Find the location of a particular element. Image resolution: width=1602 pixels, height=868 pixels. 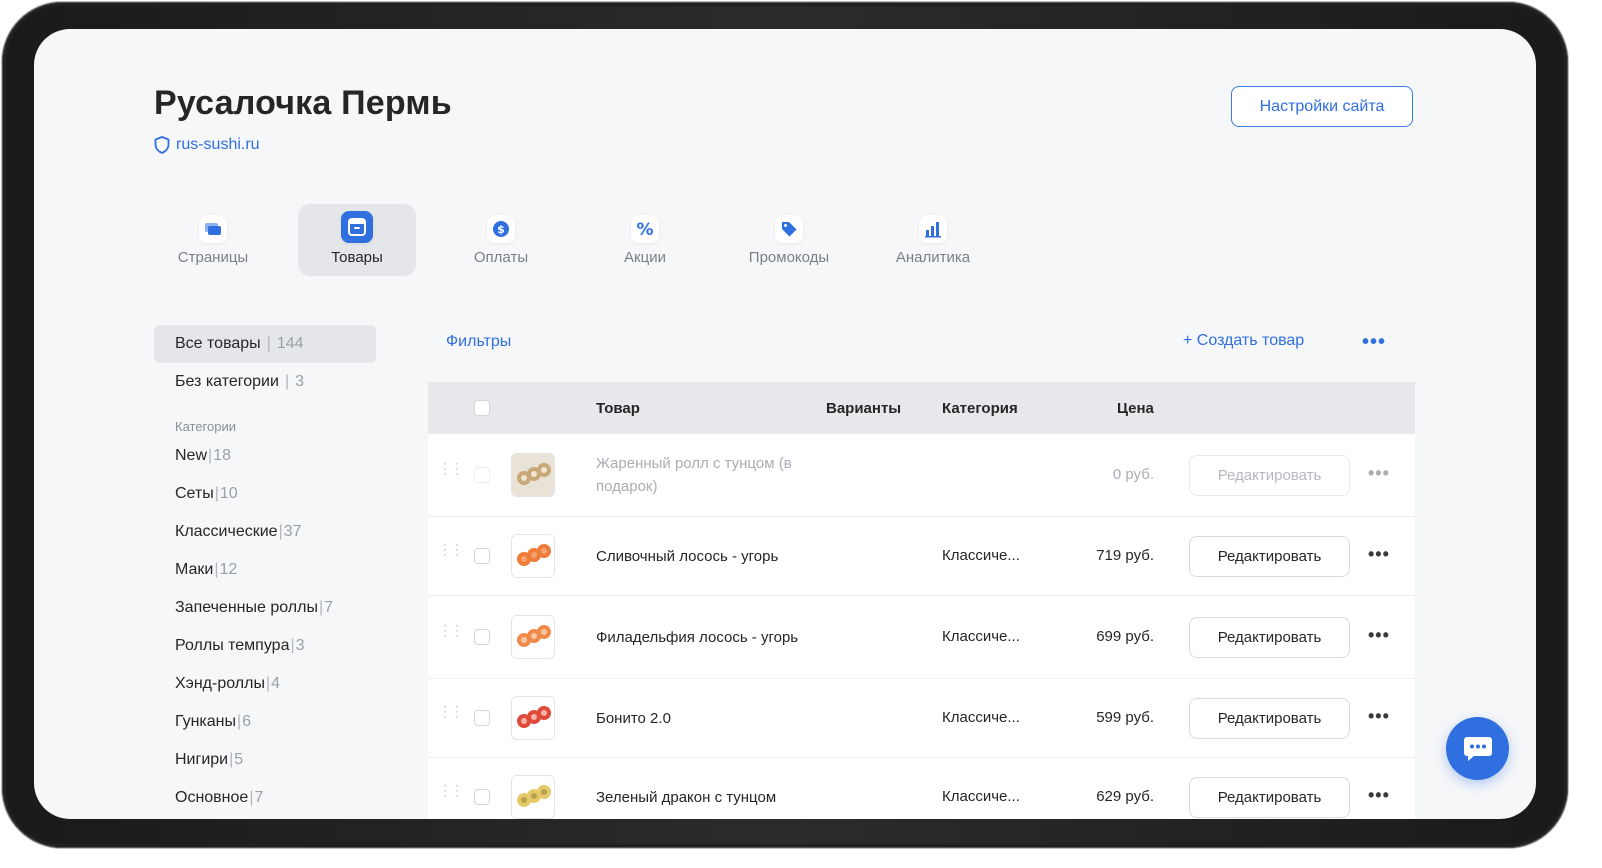

sidebar-category-item: Нигири | 5 is located at coordinates (265, 760).